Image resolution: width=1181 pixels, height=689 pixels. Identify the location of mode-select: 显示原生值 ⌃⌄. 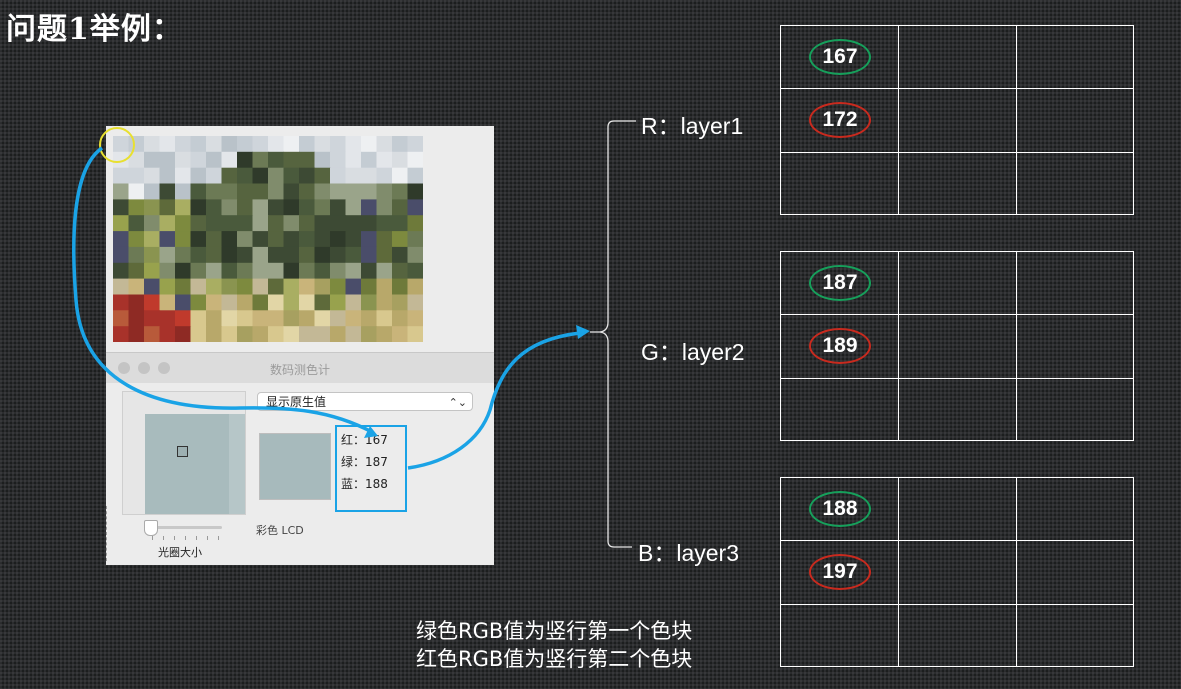
(365, 401).